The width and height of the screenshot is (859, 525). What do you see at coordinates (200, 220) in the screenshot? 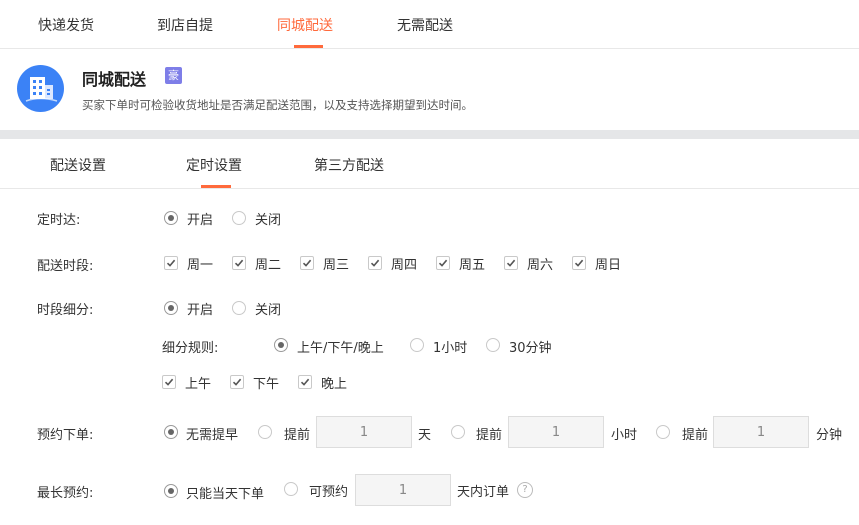
I see `timed-delivery-on-label: 开启` at bounding box center [200, 220].